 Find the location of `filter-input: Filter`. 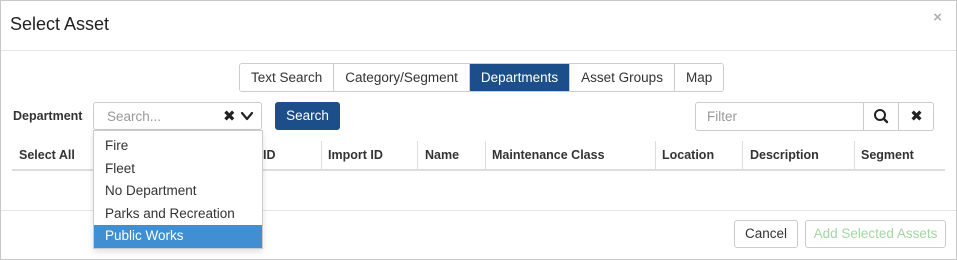

filter-input: Filter is located at coordinates (722, 116).